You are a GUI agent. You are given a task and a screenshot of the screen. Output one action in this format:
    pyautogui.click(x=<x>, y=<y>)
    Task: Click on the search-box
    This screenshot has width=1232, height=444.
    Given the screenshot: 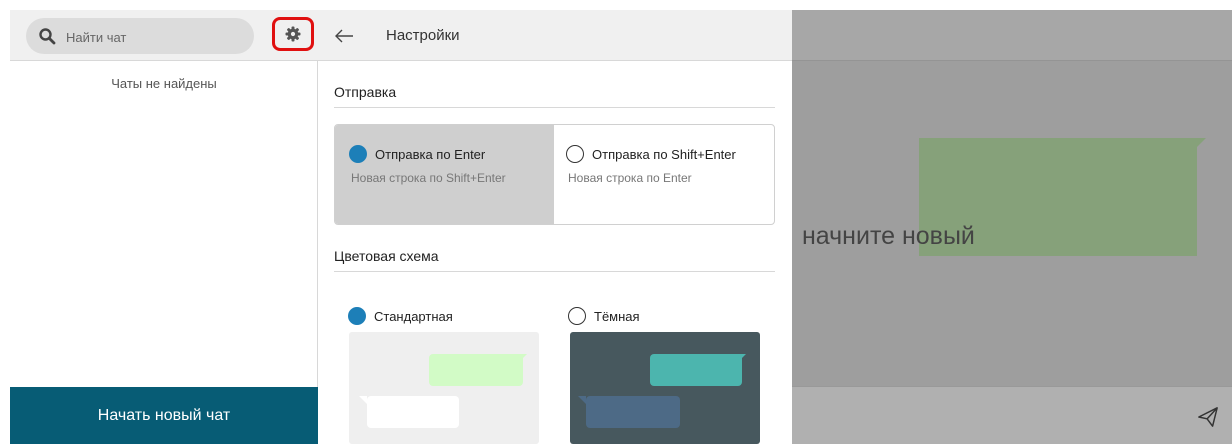 What is the action you would take?
    pyautogui.click(x=140, y=36)
    